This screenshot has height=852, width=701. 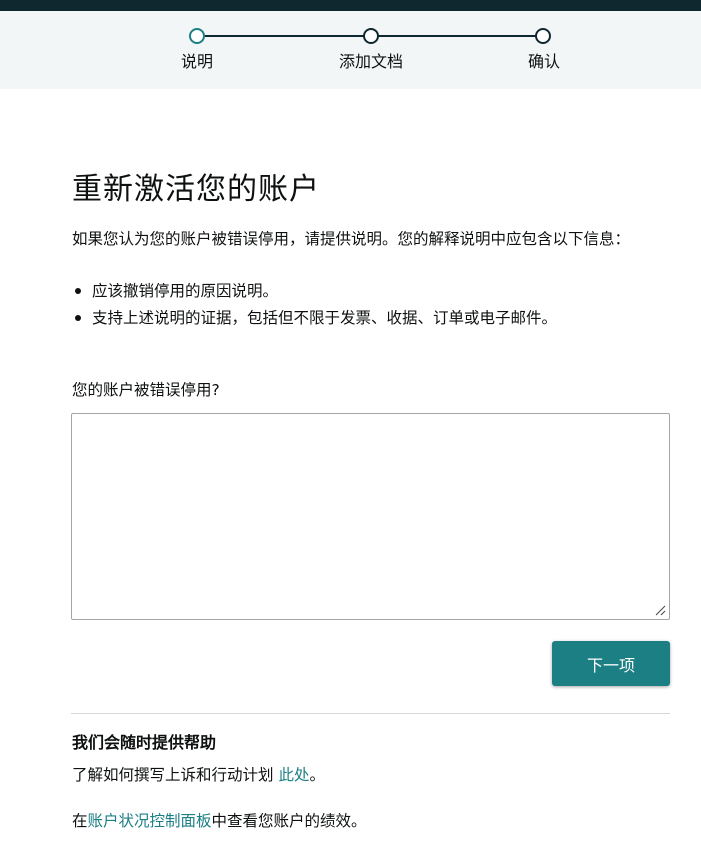 What do you see at coordinates (80, 821) in the screenshot?
I see `help-dashboard-prefix: 在` at bounding box center [80, 821].